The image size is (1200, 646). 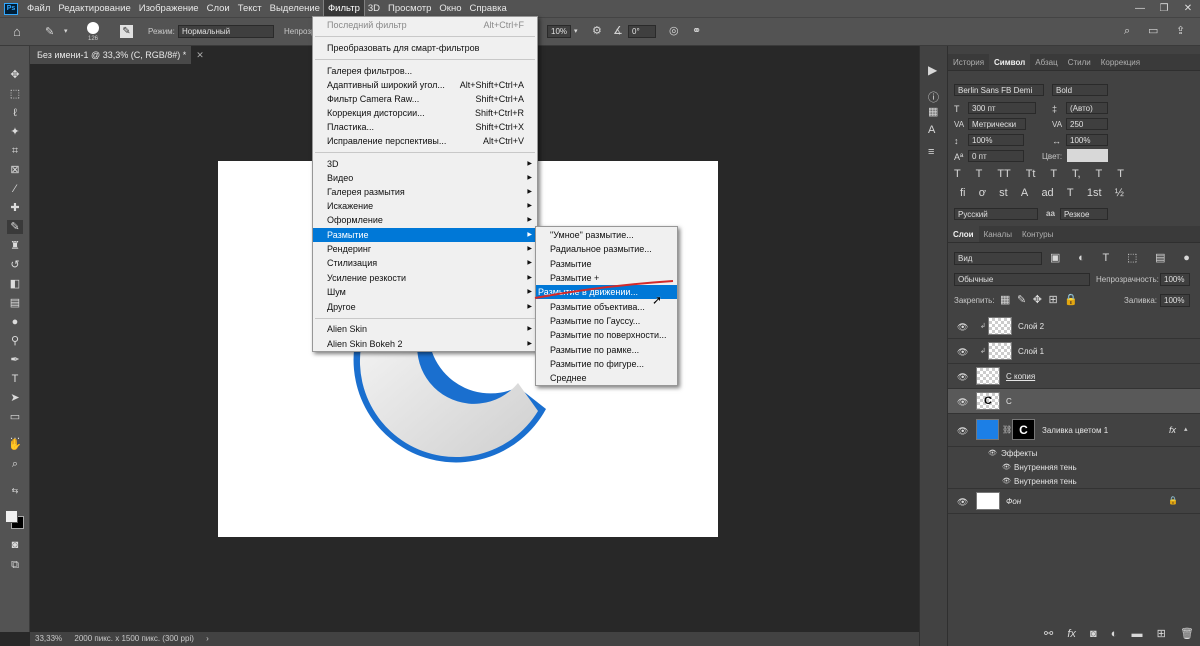 What do you see at coordinates (15, 227) in the screenshot?
I see `brush-tool-icon: ✎` at bounding box center [15, 227].